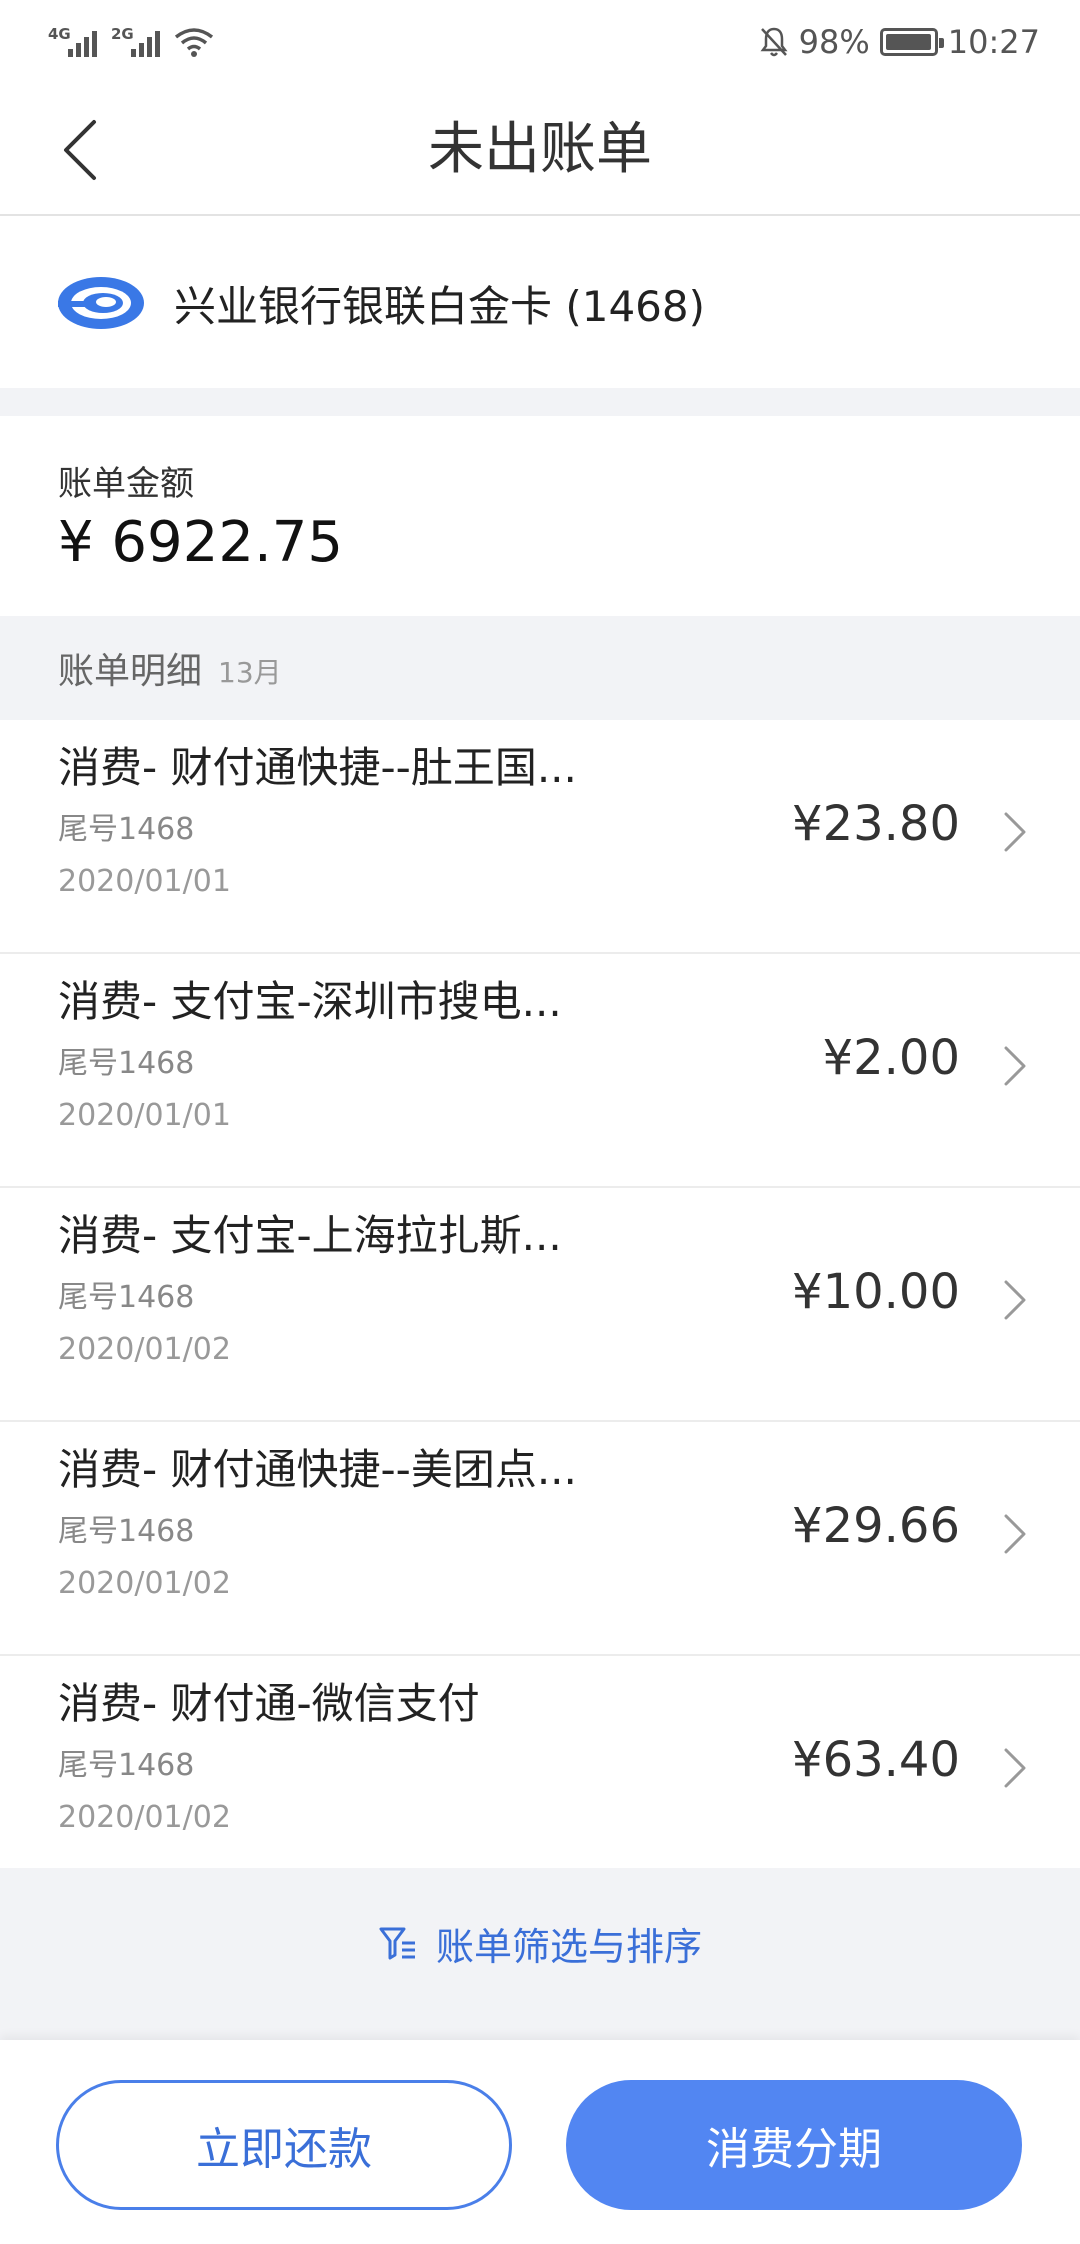 This screenshot has height=2244, width=1080. What do you see at coordinates (834, 42) in the screenshot?
I see `battery-percent: 98%` at bounding box center [834, 42].